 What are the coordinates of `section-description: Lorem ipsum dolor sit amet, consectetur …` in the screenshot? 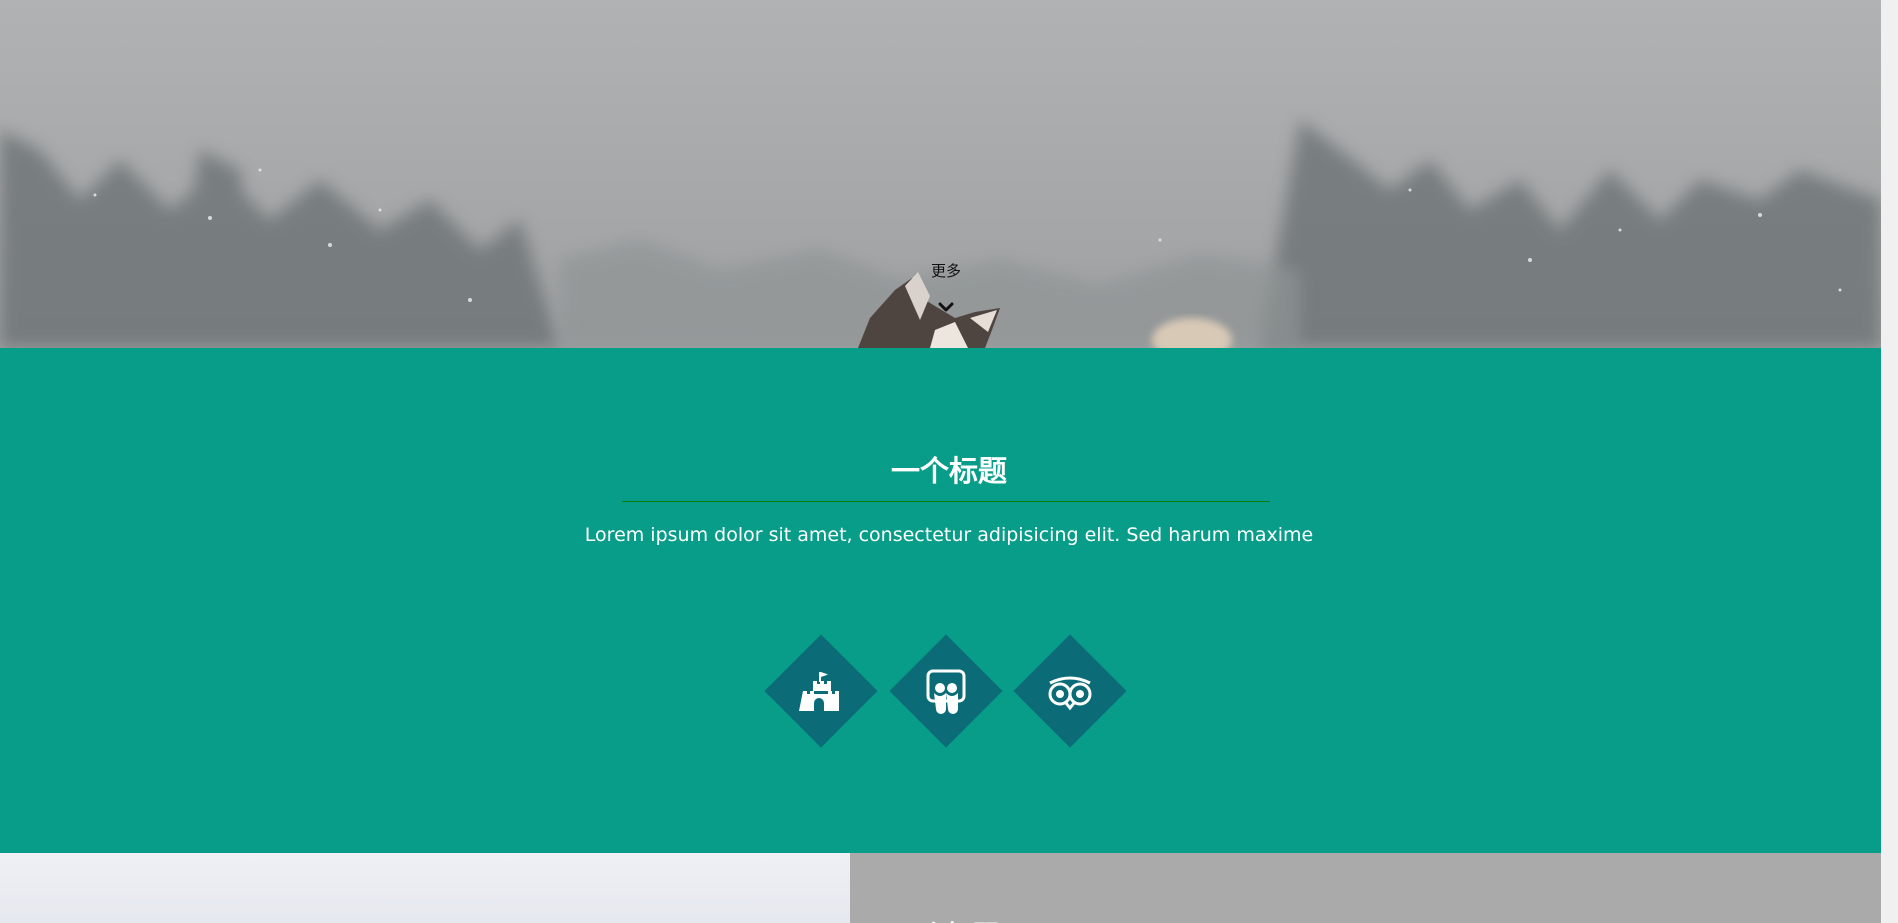 It's located at (949, 535).